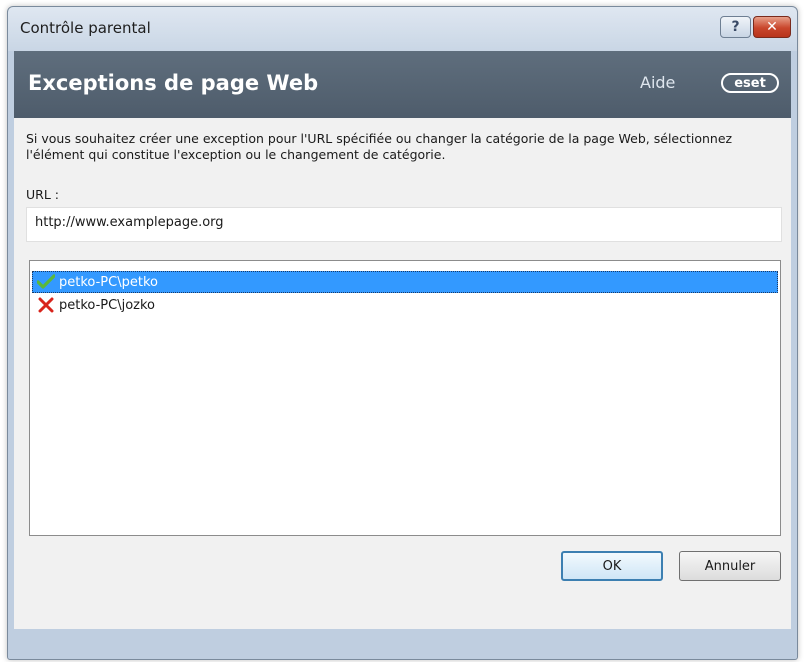 The image size is (806, 662). I want to click on check-icon, so click(46, 282).